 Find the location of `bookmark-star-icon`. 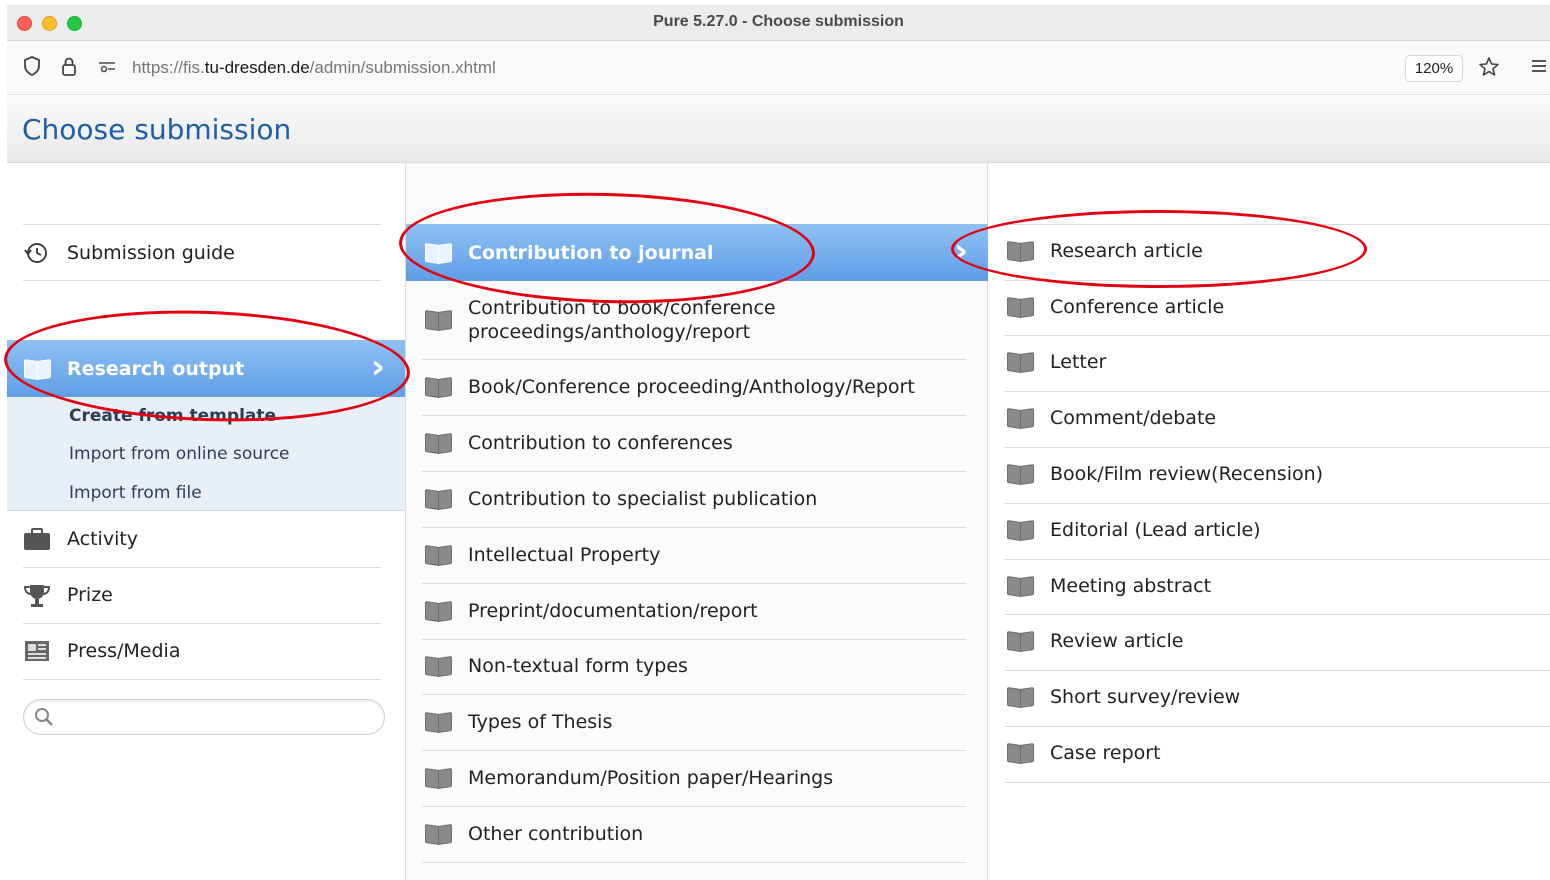

bookmark-star-icon is located at coordinates (1489, 69).